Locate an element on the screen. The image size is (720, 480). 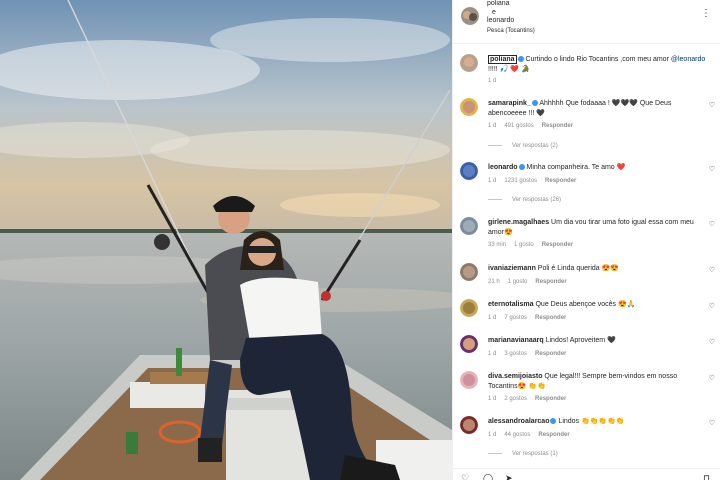
author-avatar is located at coordinates (470, 16).